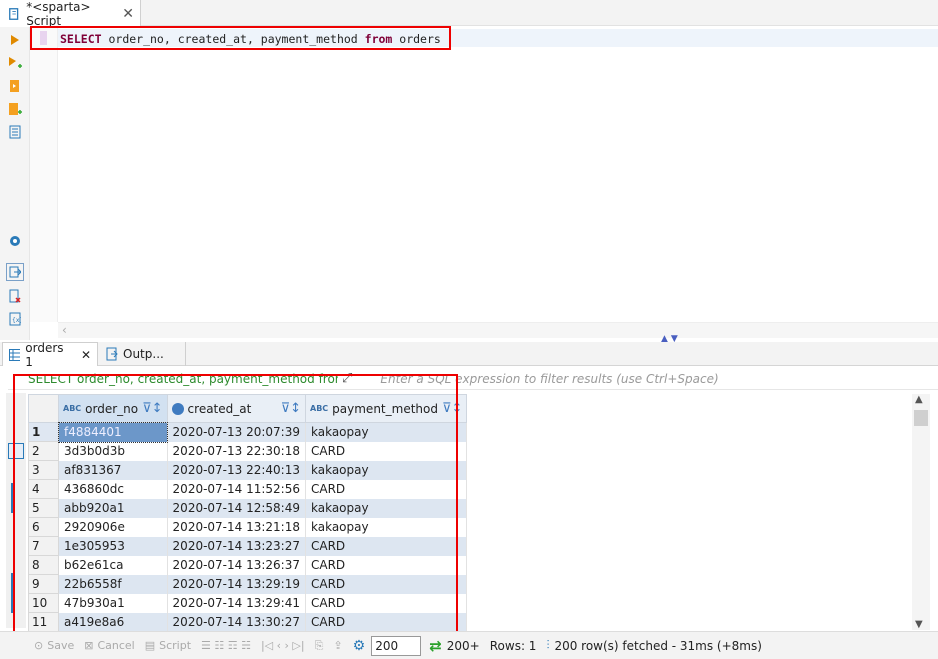  I want to click on cell-created-at: 2020-07-14 13:21:18, so click(237, 527).